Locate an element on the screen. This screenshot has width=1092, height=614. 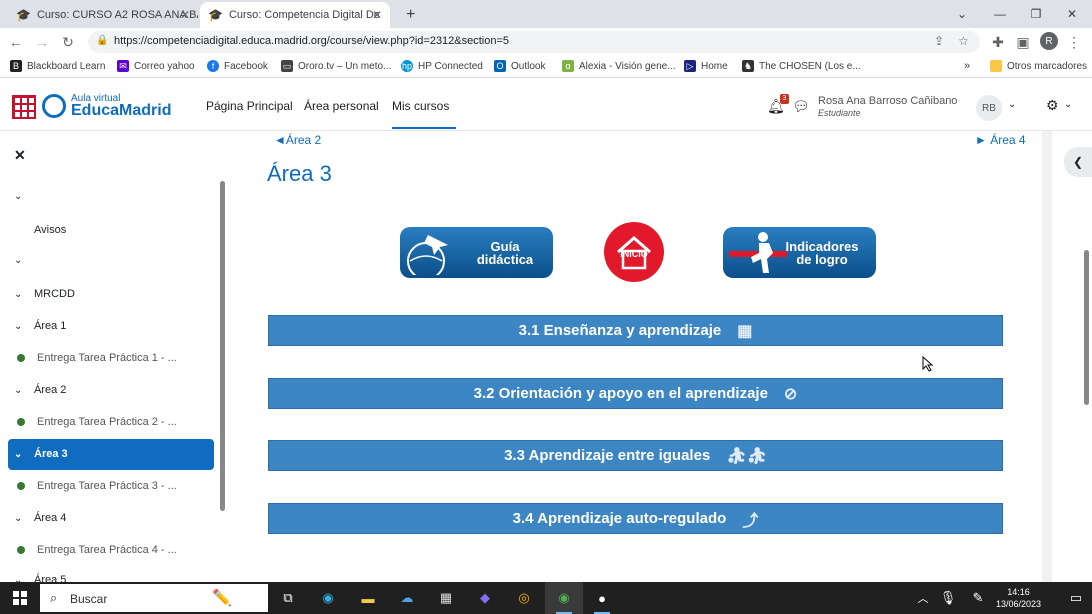
pen-icon: ✎ is located at coordinates (978, 598).